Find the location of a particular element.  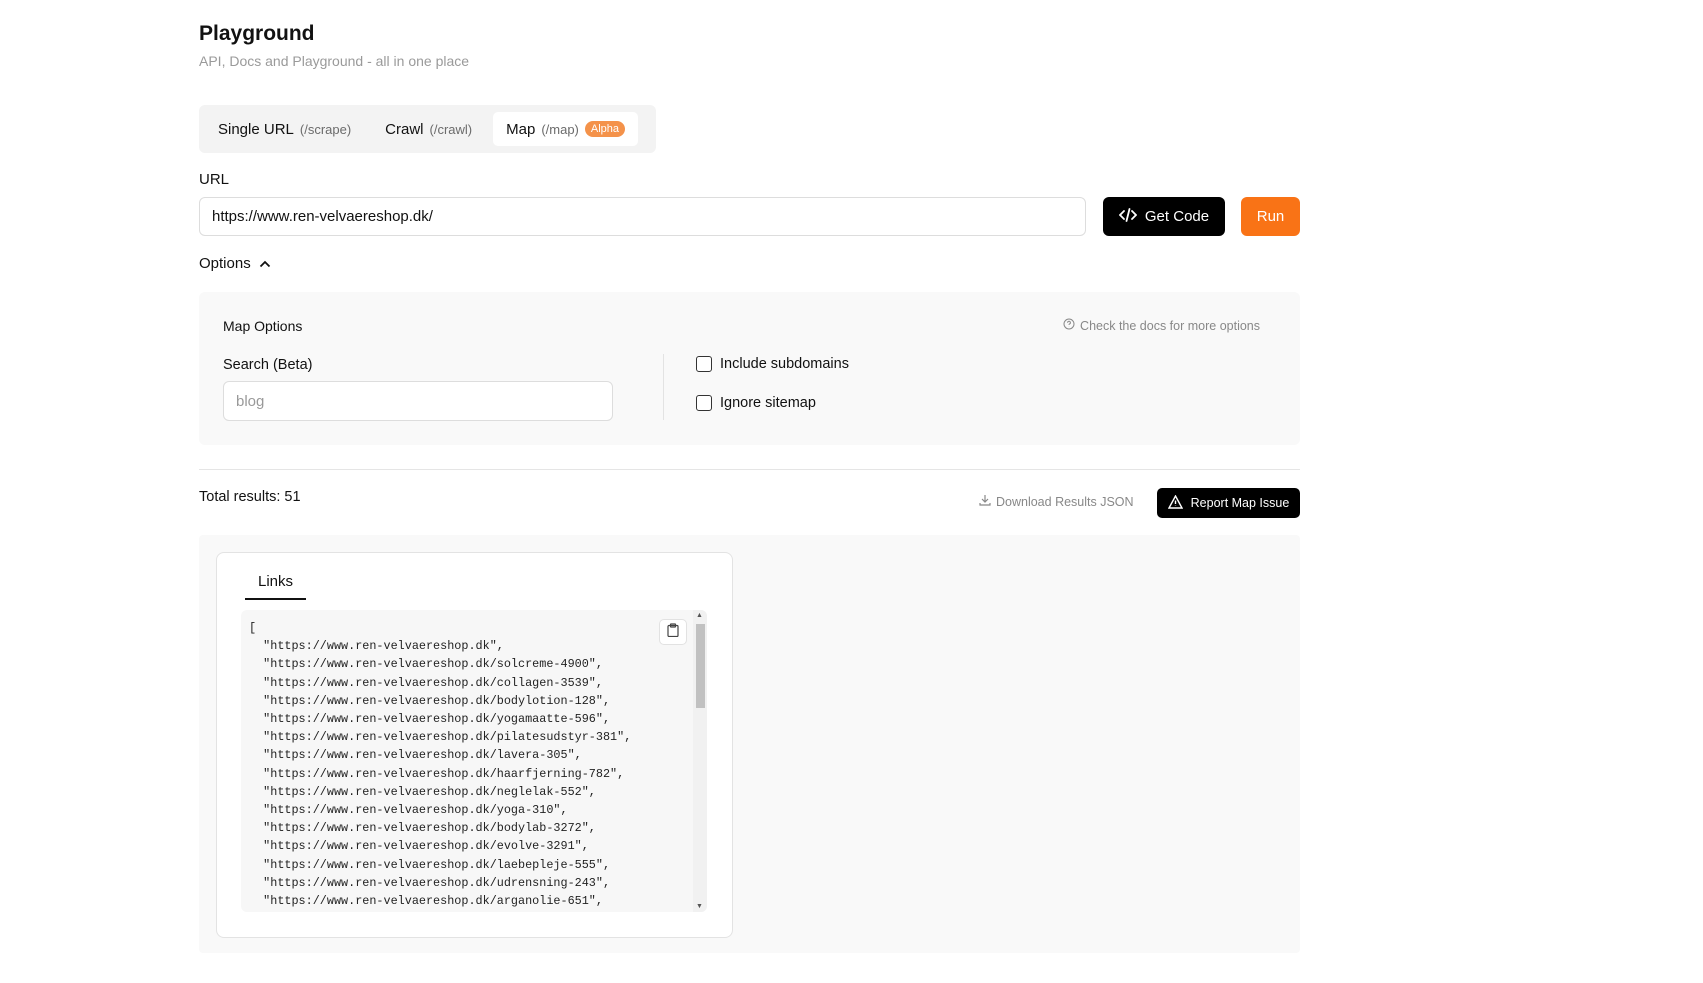

download-icon is located at coordinates (985, 501).